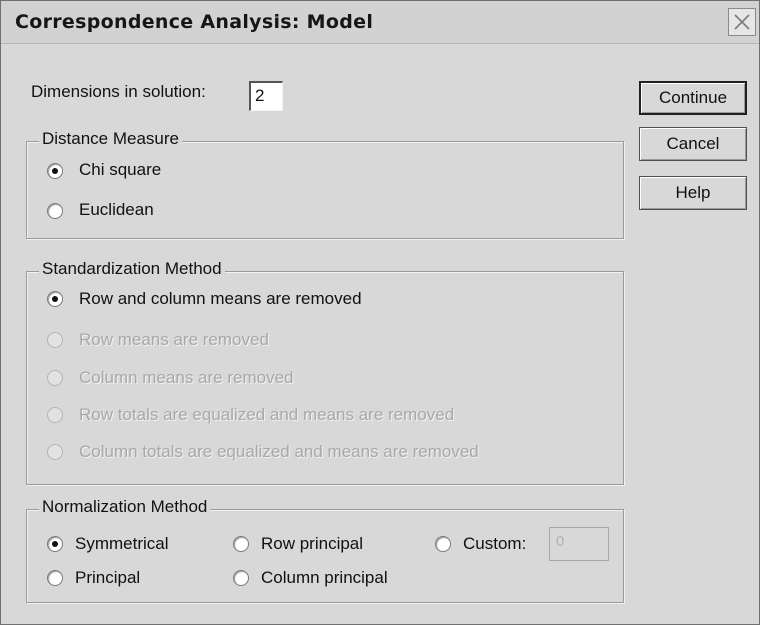 The width and height of the screenshot is (760, 625). What do you see at coordinates (241, 544) in the screenshot?
I see `row-principal-radio` at bounding box center [241, 544].